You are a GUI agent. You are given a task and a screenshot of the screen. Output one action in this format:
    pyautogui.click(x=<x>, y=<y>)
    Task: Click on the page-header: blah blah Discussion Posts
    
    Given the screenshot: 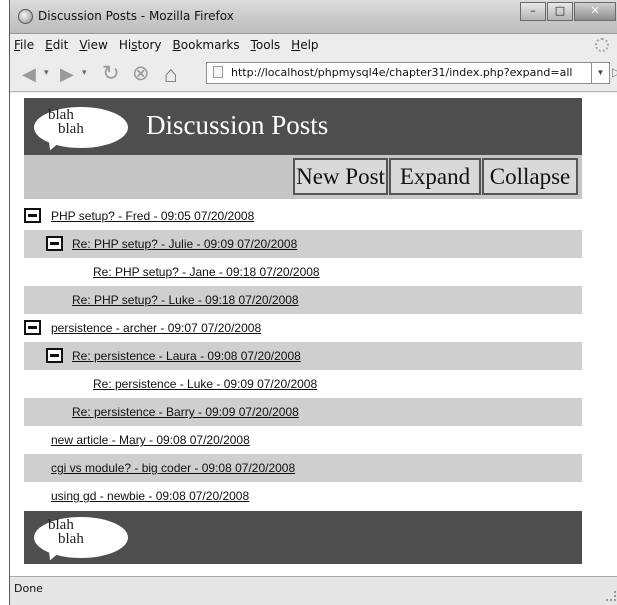 What is the action you would take?
    pyautogui.click(x=303, y=126)
    